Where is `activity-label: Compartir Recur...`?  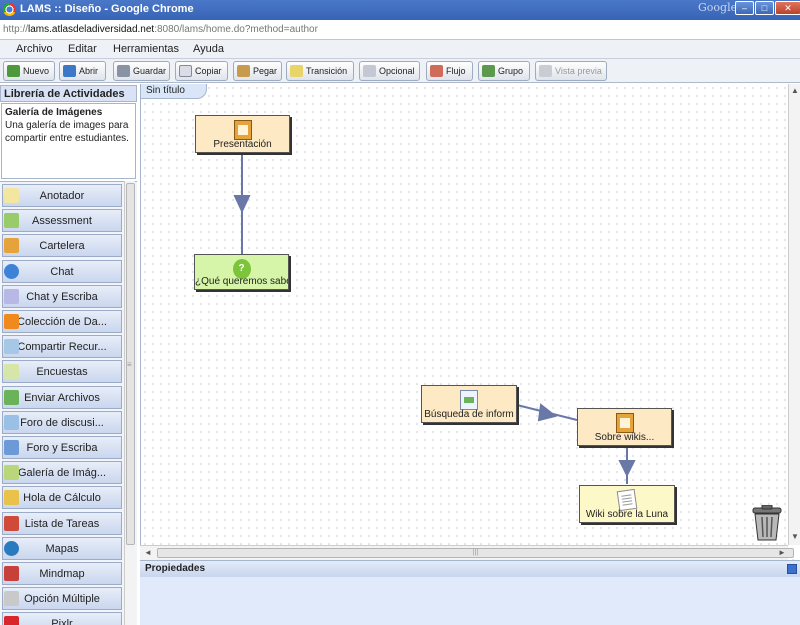 activity-label: Compartir Recur... is located at coordinates (62, 347).